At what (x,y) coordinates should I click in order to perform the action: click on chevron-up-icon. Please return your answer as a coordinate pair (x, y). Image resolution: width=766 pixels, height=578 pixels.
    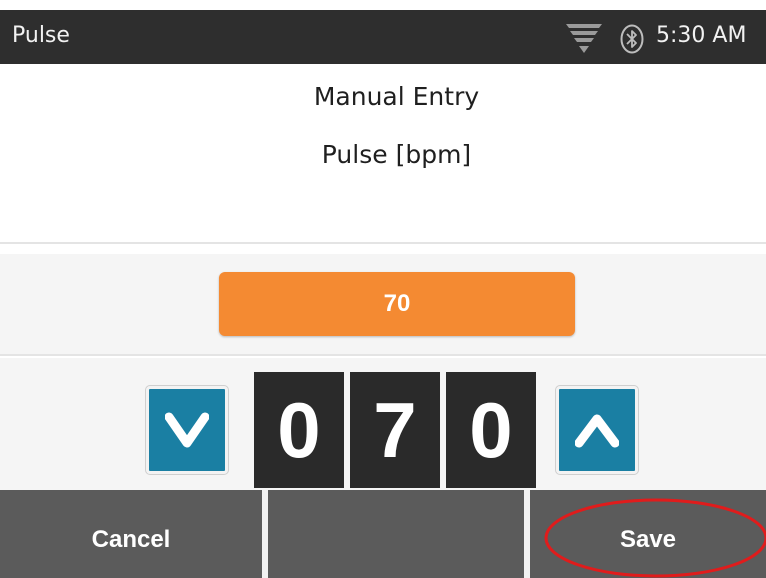
    Looking at the image, I should click on (597, 431).